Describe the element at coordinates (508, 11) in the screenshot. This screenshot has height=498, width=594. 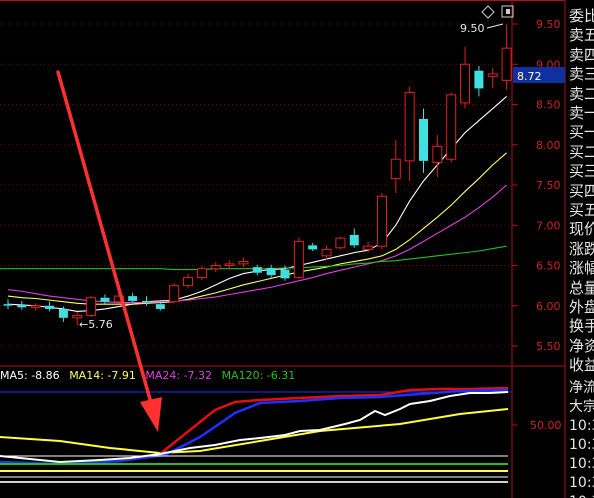
I see `window-pane` at that location.